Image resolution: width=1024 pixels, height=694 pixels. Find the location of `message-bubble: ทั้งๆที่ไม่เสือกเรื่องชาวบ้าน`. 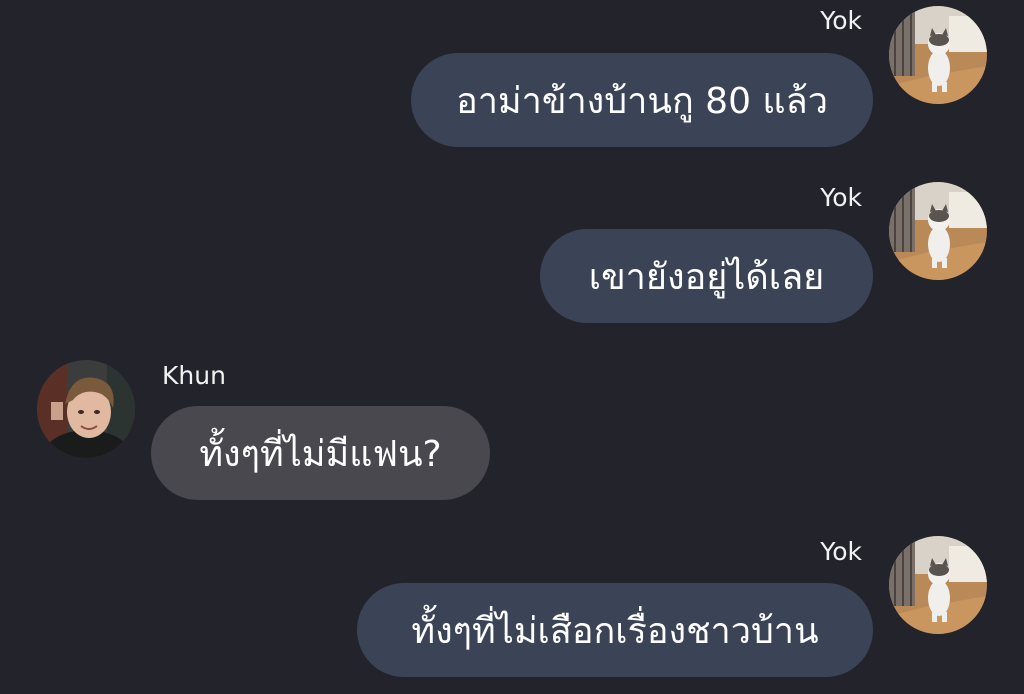

message-bubble: ทั้งๆที่ไม่เสือกเรื่องชาวบ้าน is located at coordinates (615, 630).